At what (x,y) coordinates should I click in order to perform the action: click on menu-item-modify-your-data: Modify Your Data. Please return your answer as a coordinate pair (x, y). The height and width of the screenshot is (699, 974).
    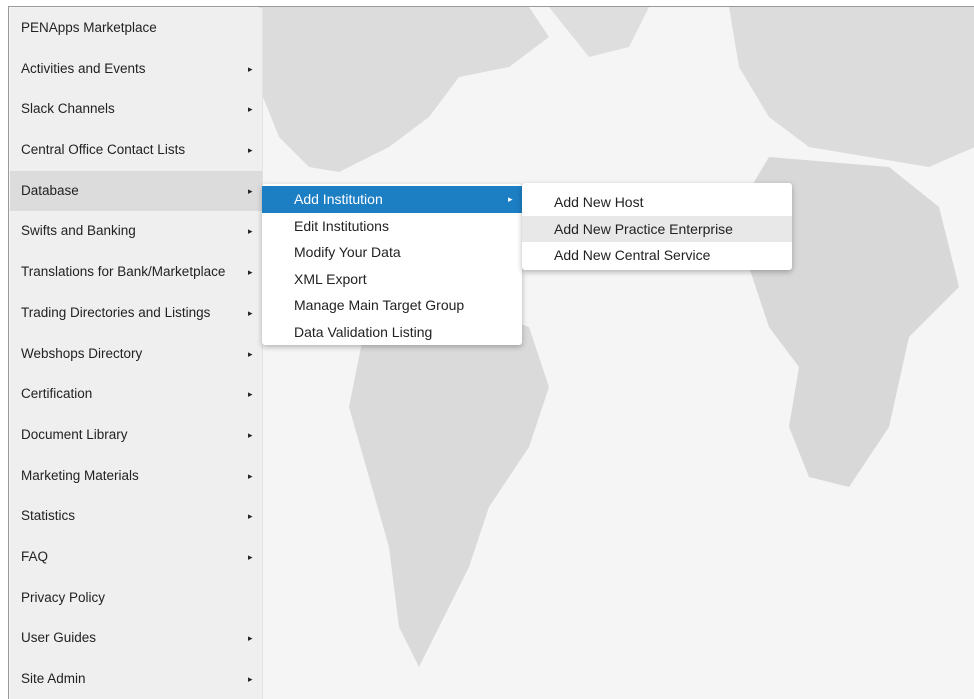
    Looking at the image, I should click on (392, 252).